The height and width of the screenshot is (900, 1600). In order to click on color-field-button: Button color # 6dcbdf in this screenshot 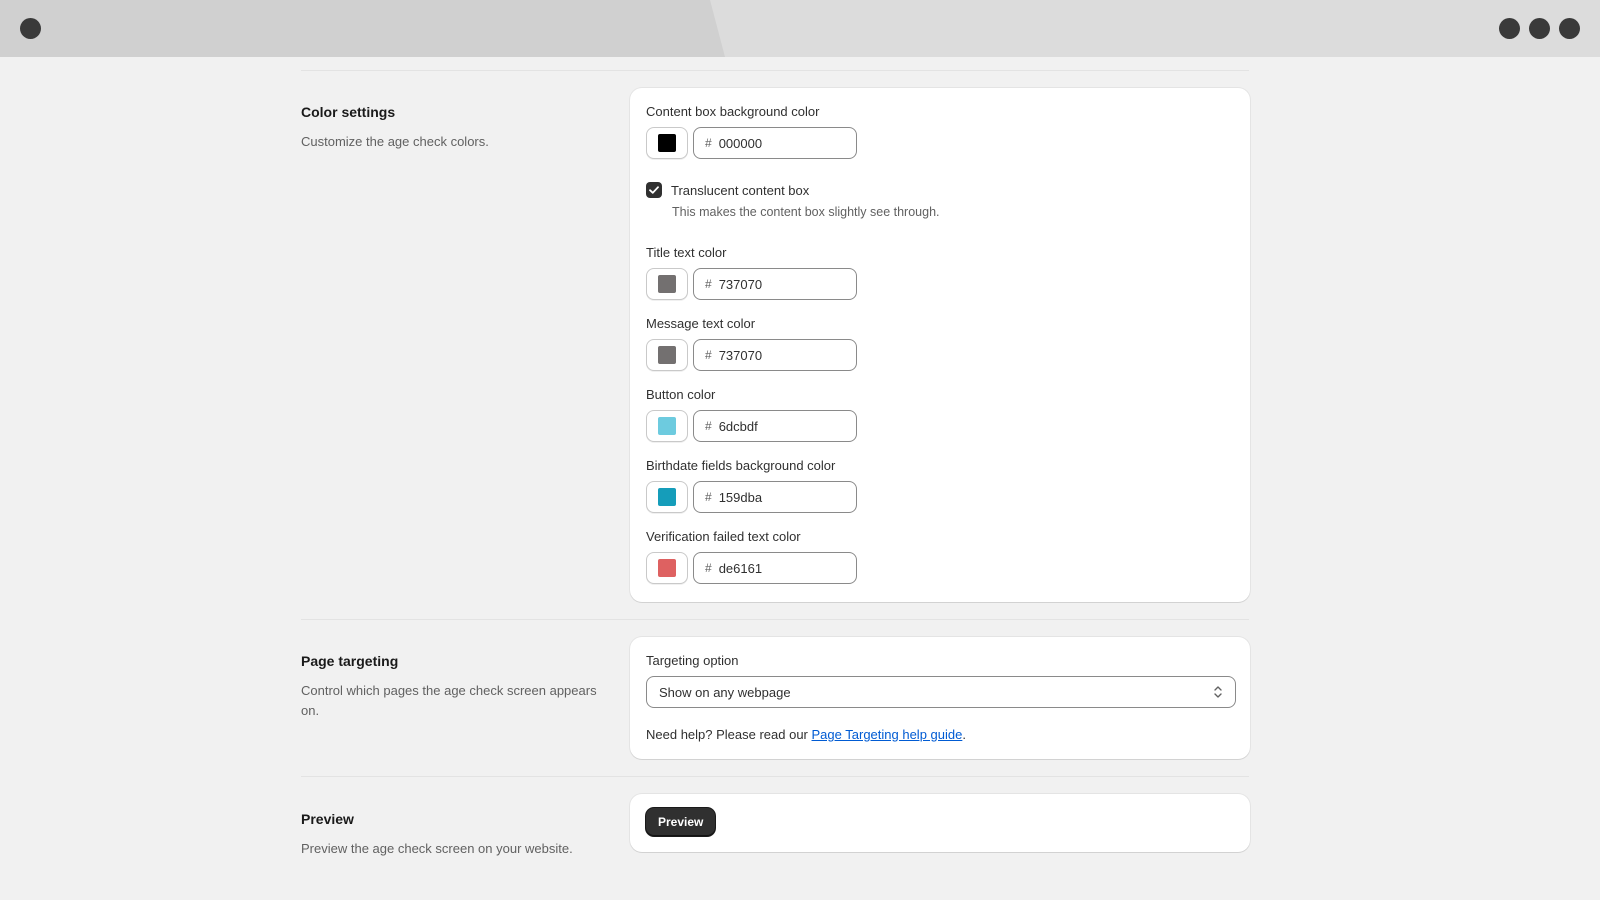, I will do `click(940, 414)`.